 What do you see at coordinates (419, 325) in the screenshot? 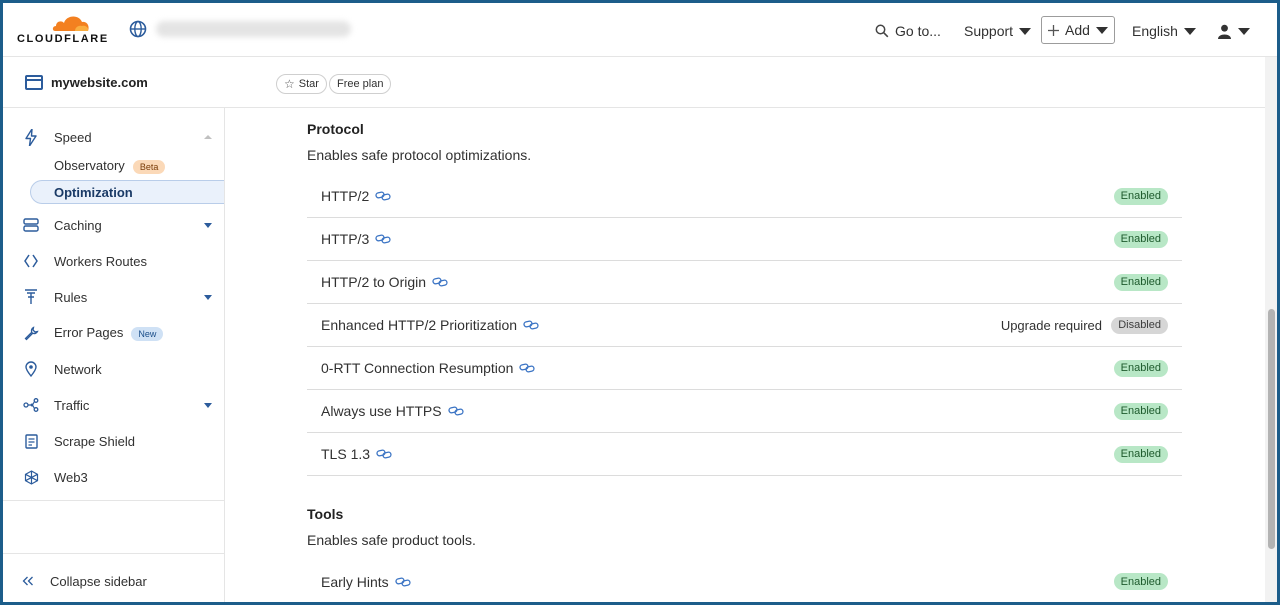
I see `setting-label: Enhanced HTTP/2 Prioritization` at bounding box center [419, 325].